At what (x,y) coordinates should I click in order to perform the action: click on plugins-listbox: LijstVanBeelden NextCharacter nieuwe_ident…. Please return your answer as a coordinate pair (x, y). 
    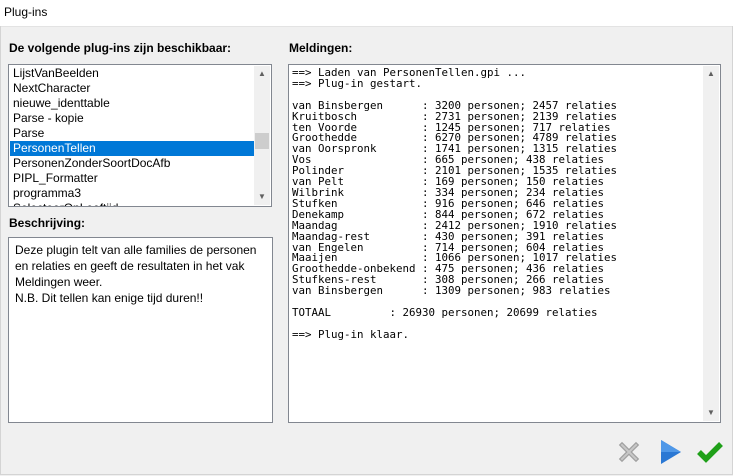
    Looking at the image, I should click on (140, 135).